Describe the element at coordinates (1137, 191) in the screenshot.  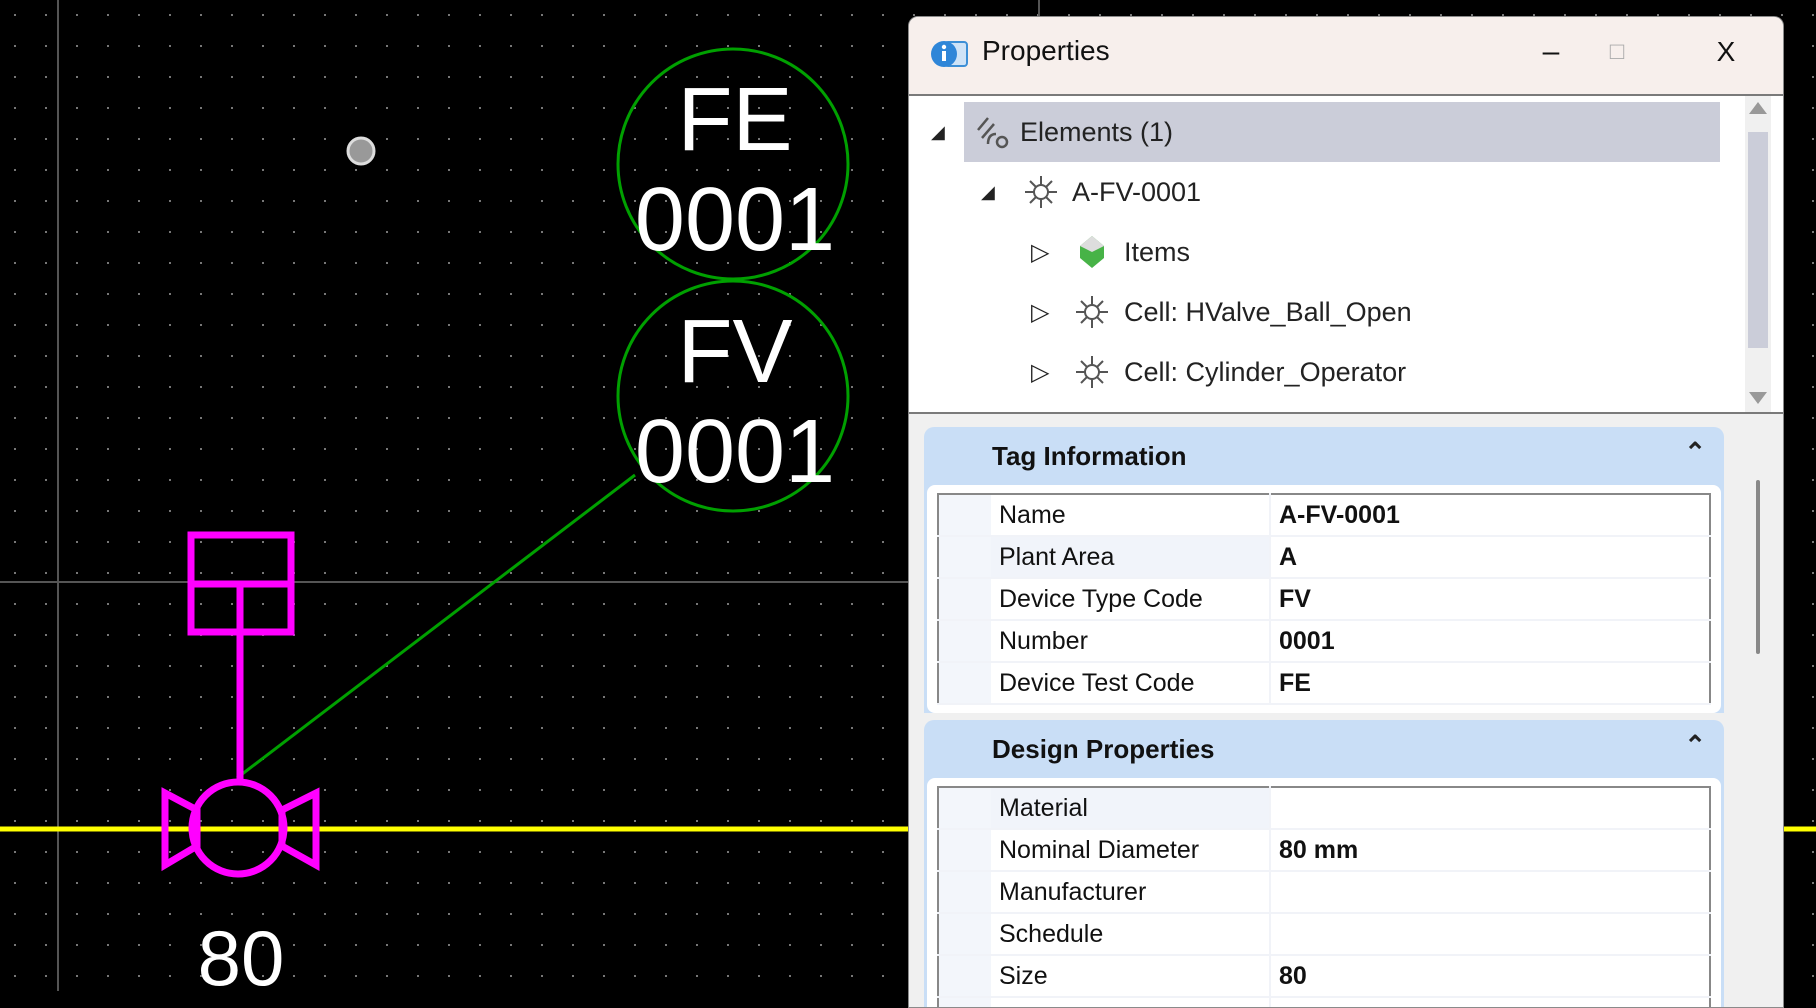
I see `tree-item-label: A-FV-0001` at that location.